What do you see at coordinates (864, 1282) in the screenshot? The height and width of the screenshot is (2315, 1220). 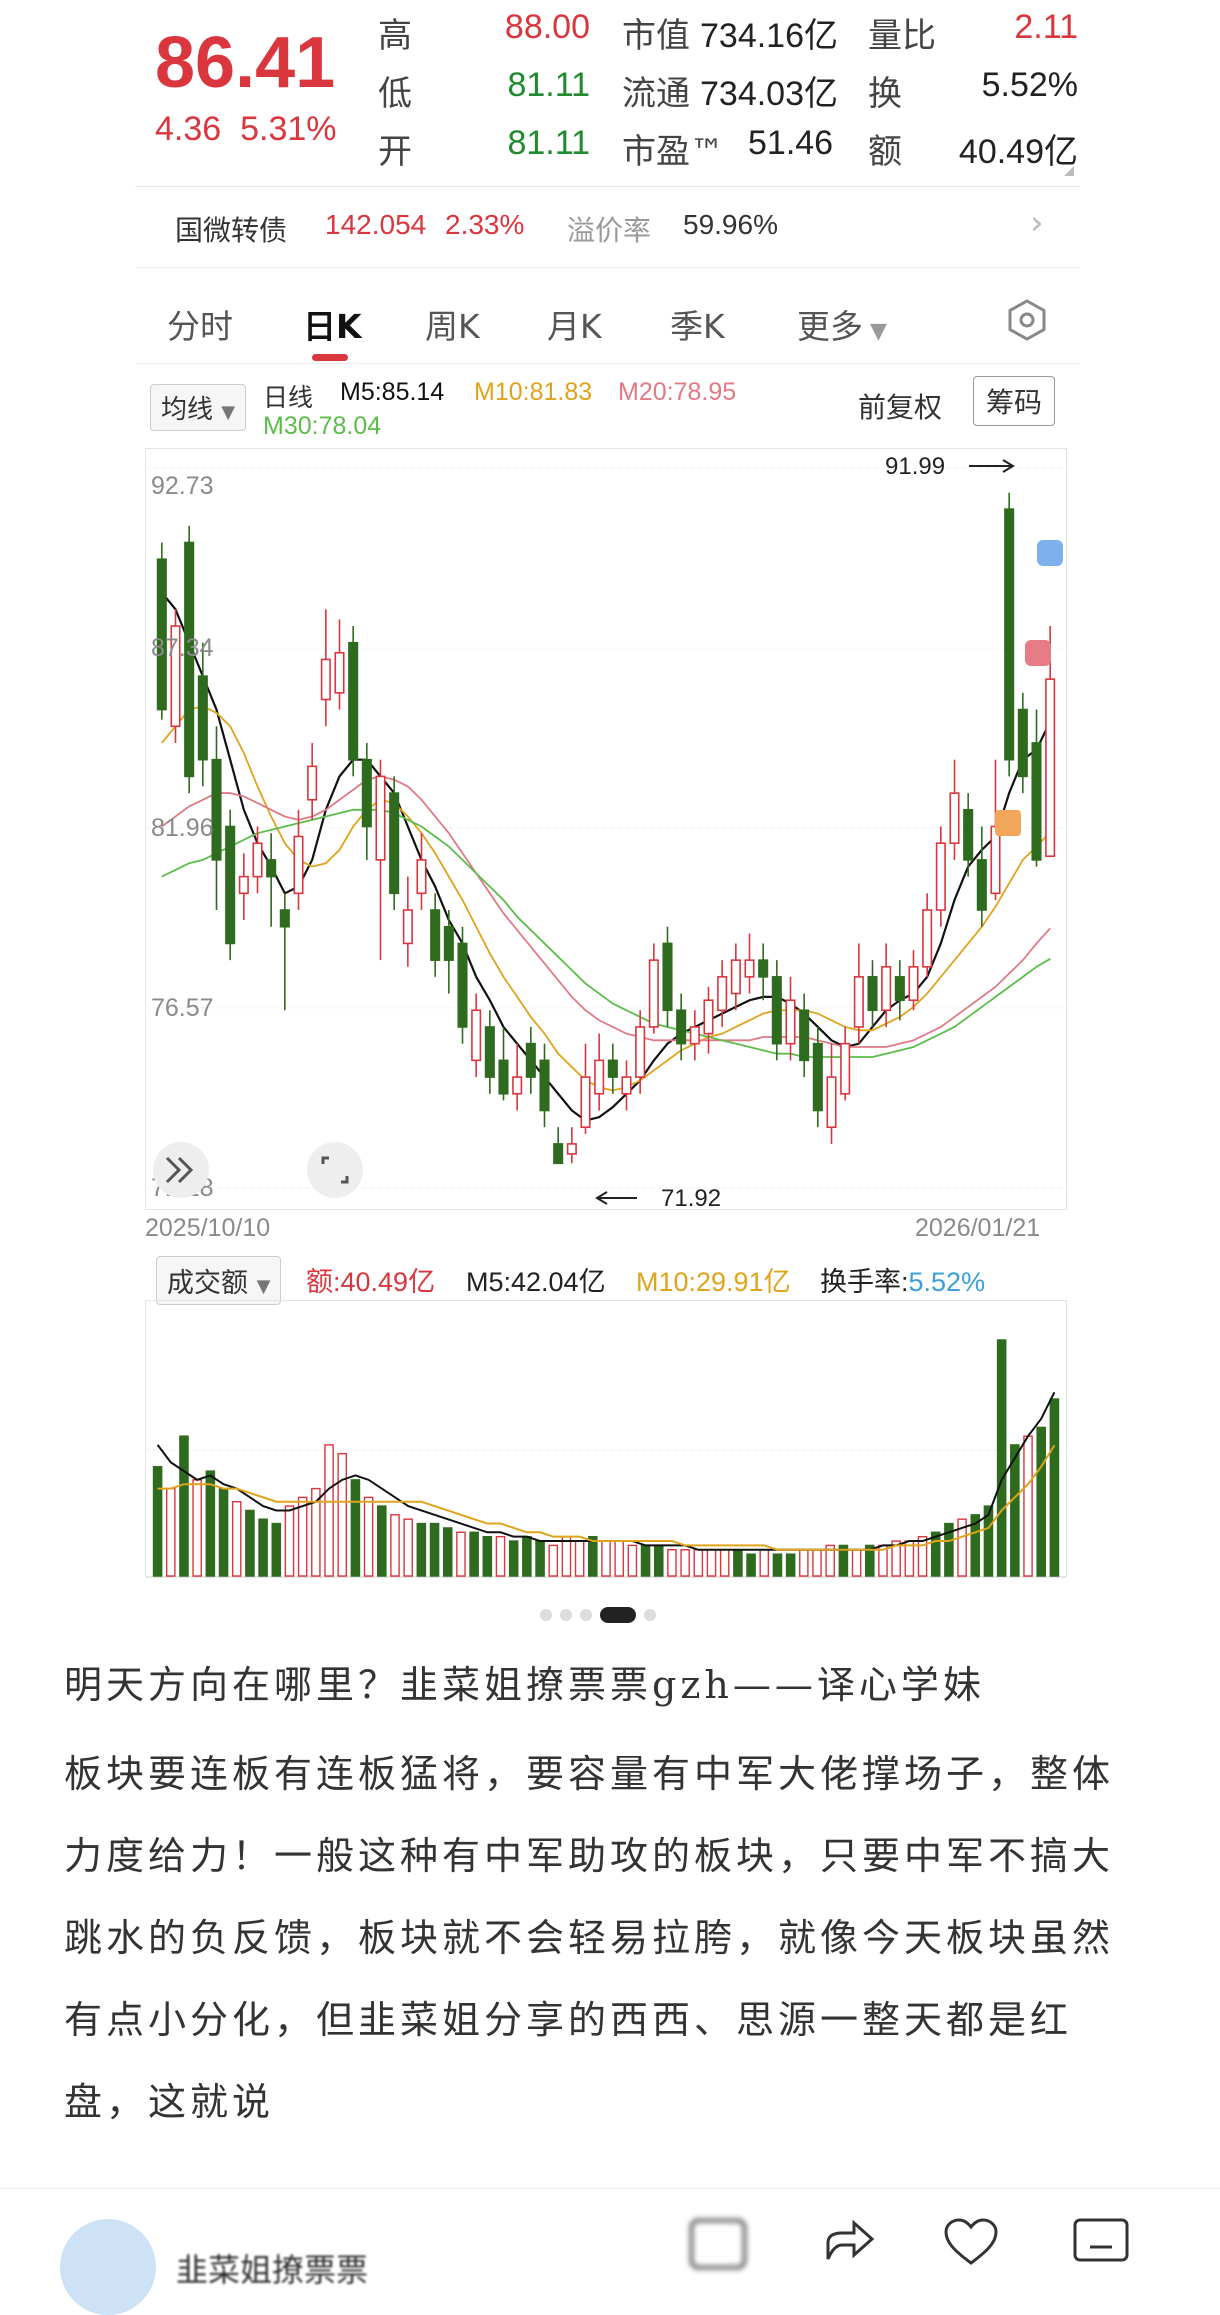 I see `turnover-rate-label: 换手率:` at bounding box center [864, 1282].